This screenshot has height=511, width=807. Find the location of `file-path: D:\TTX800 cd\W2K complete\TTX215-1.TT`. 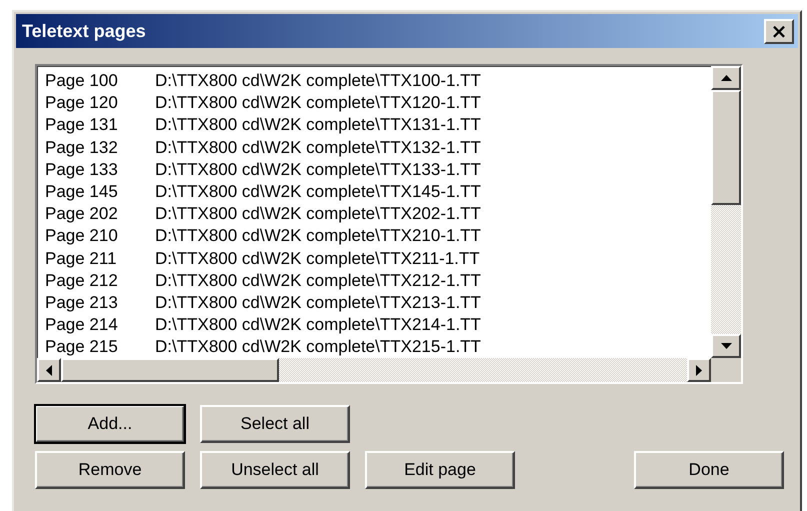

file-path: D:\TTX800 cd\W2K complete\TTX215-1.TT is located at coordinates (318, 347).